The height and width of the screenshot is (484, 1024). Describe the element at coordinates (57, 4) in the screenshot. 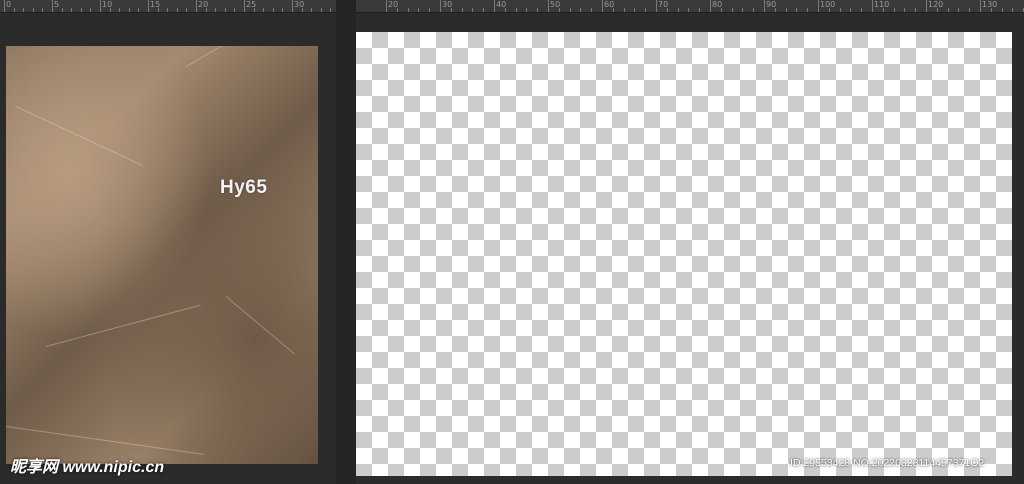

I see `ruler-number: 5` at that location.